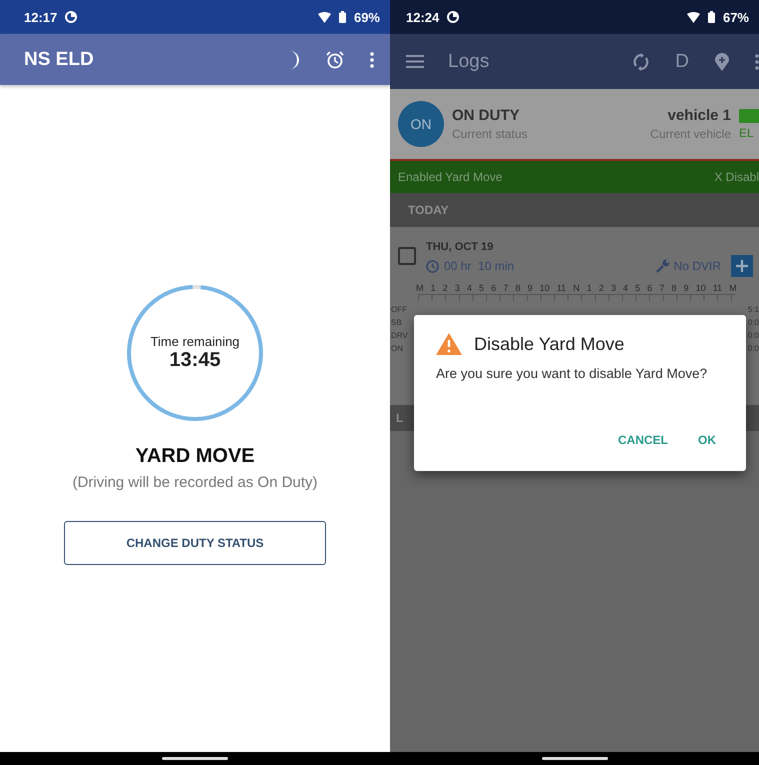 The width and height of the screenshot is (759, 765). What do you see at coordinates (697, 266) in the screenshot?
I see `dvir-status: No DVIR` at bounding box center [697, 266].